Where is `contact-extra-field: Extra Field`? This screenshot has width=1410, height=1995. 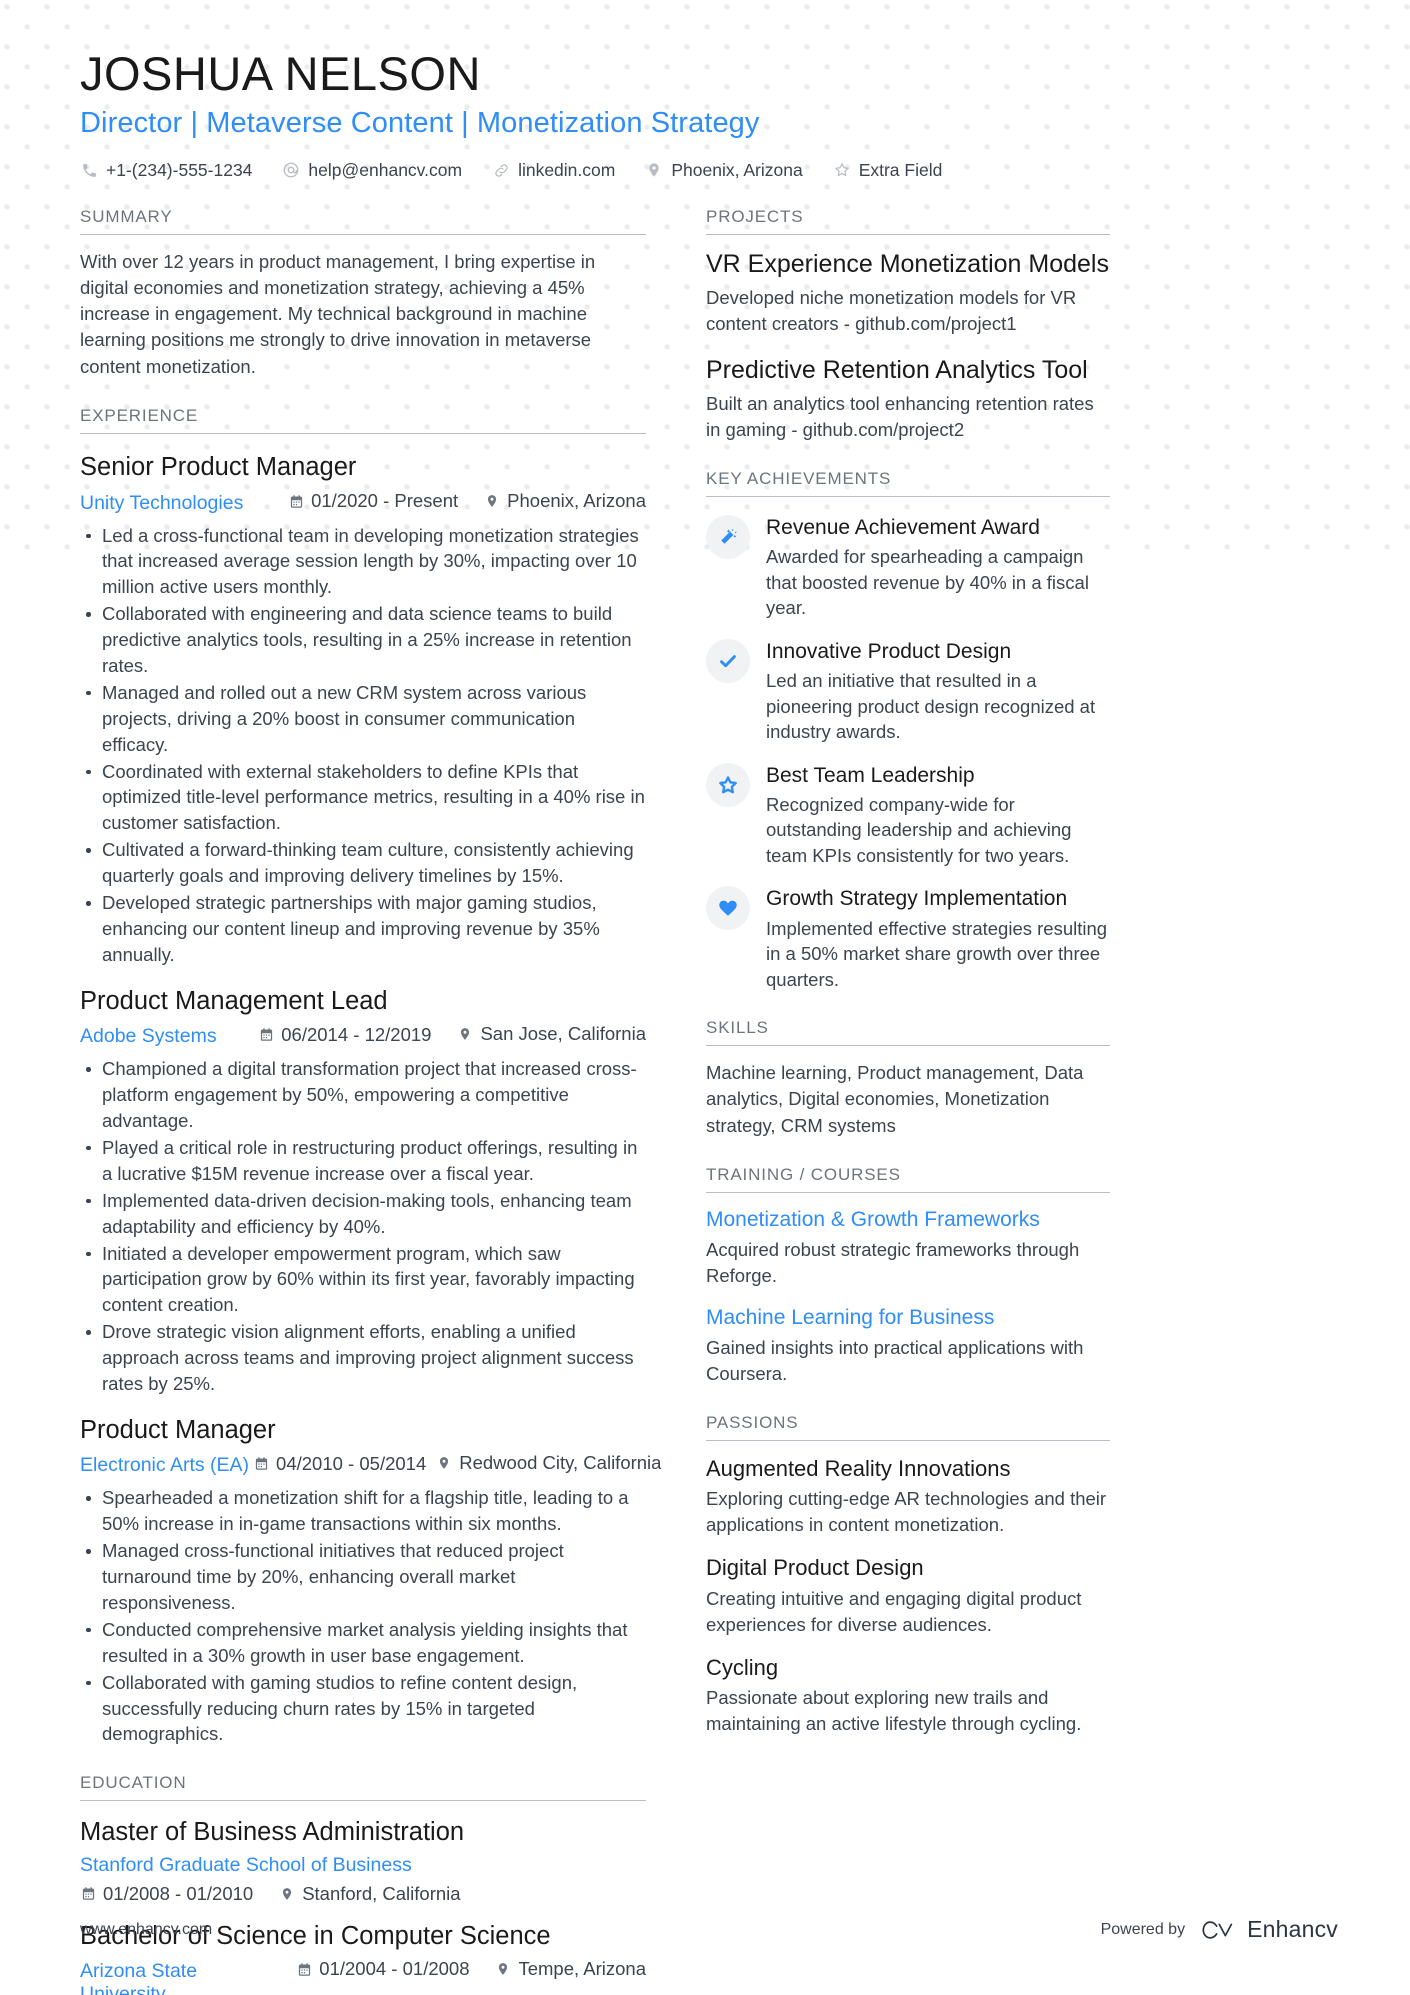
contact-extra-field: Extra Field is located at coordinates (888, 170).